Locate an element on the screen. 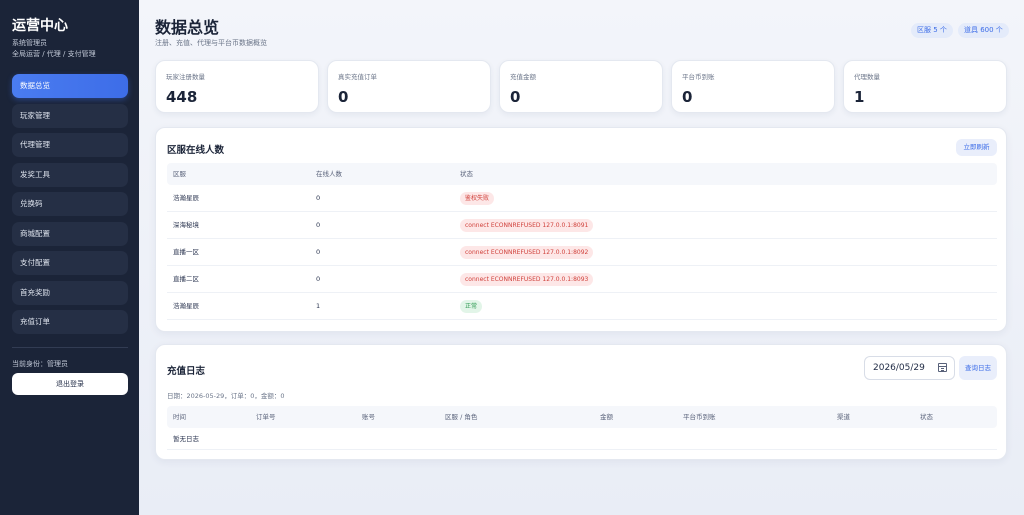 The image size is (1024, 515). item-count-badge: 道具 600 个 is located at coordinates (983, 30).